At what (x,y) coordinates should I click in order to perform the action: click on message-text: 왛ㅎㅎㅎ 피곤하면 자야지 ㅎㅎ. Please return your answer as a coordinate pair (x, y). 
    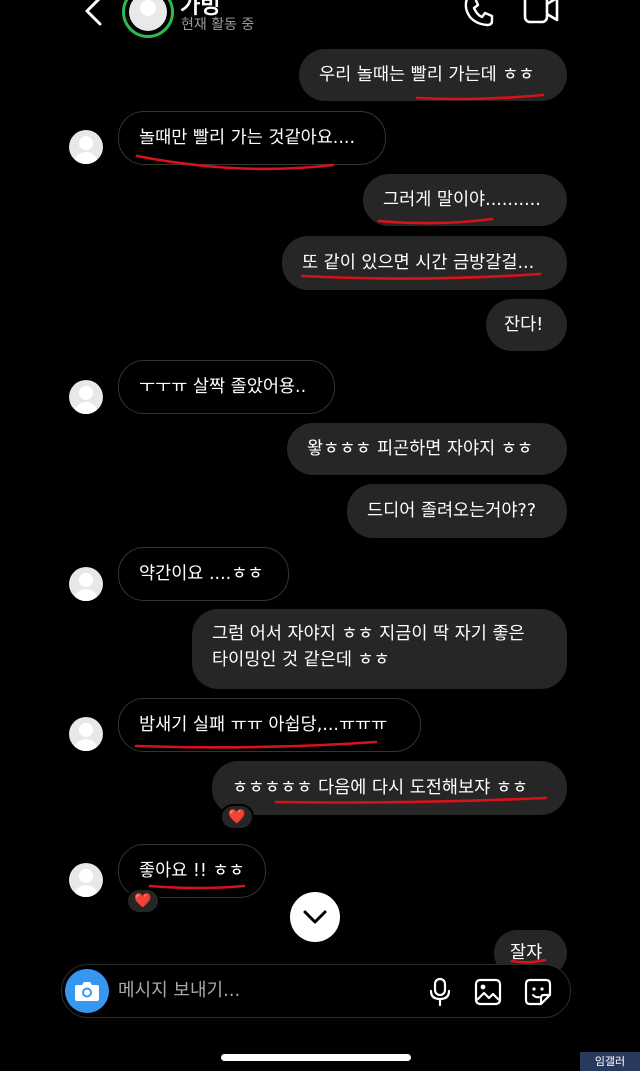
    Looking at the image, I should click on (420, 449).